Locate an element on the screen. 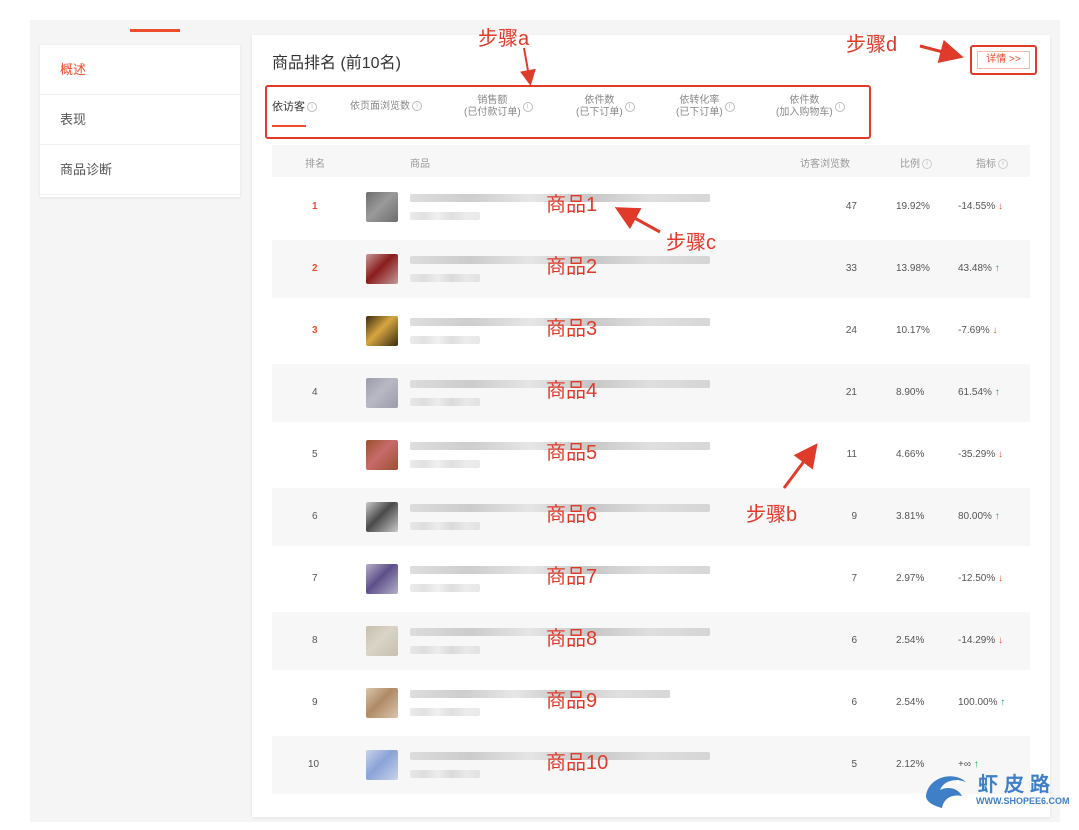 This screenshot has width=1079, height=830. blurred-product-title is located at coordinates (540, 694).